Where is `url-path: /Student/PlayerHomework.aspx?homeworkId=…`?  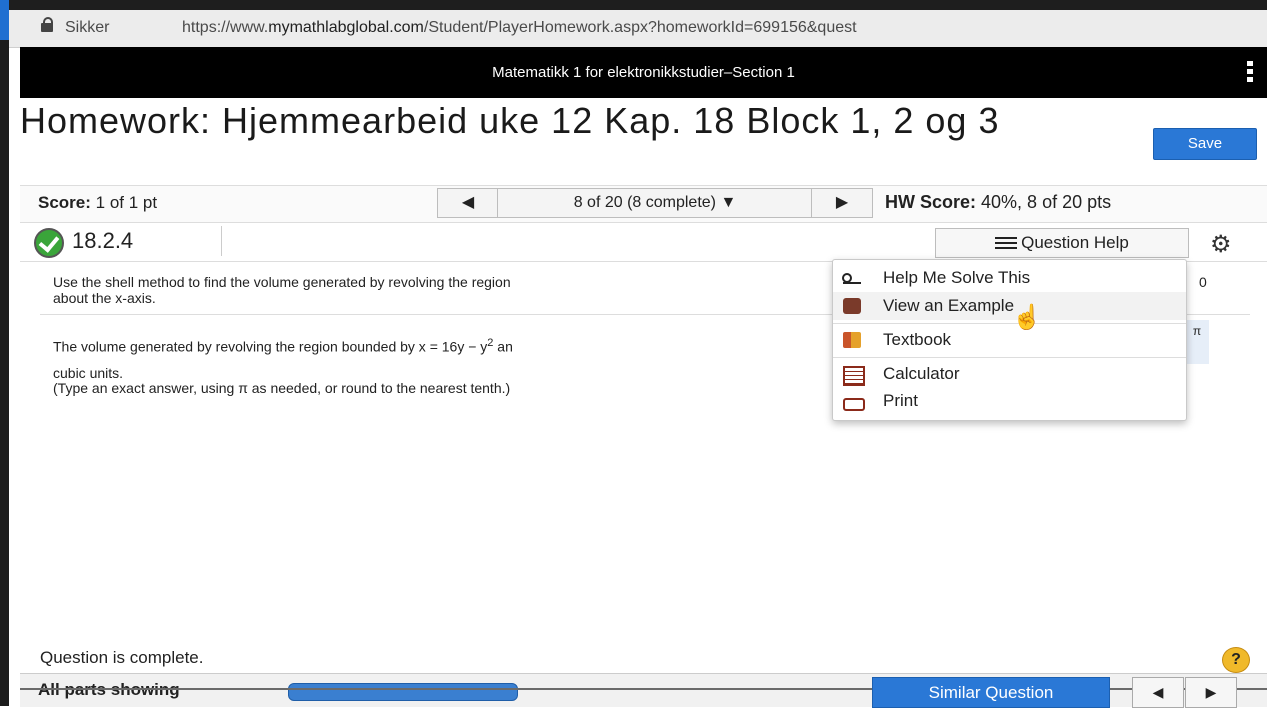 url-path: /Student/PlayerHomework.aspx?homeworkId=… is located at coordinates (640, 27).